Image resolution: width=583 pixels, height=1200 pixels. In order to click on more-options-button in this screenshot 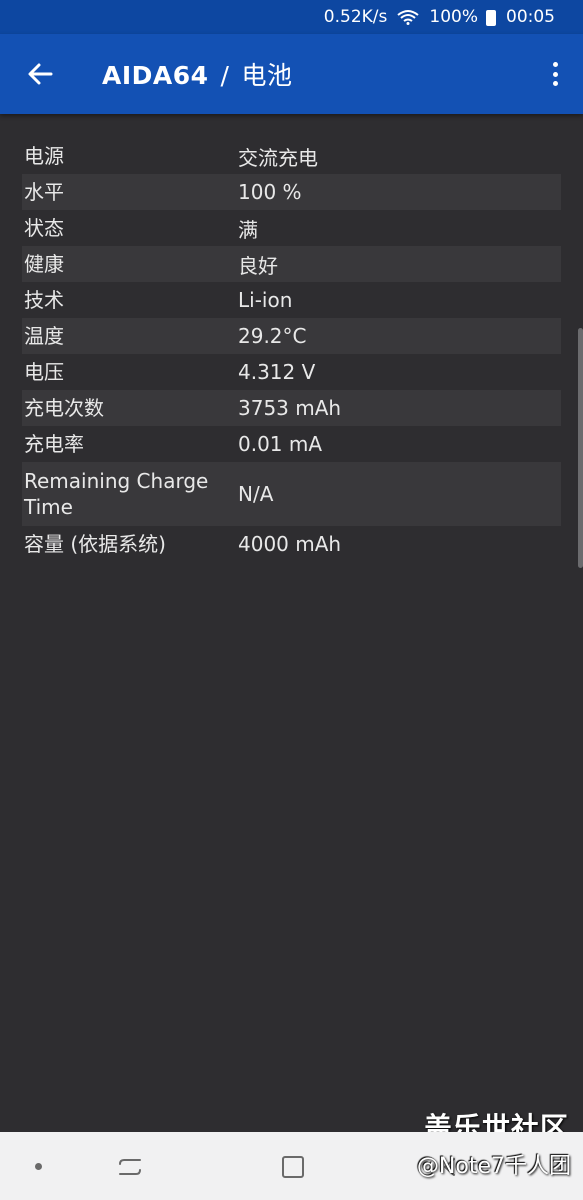, I will do `click(555, 74)`.